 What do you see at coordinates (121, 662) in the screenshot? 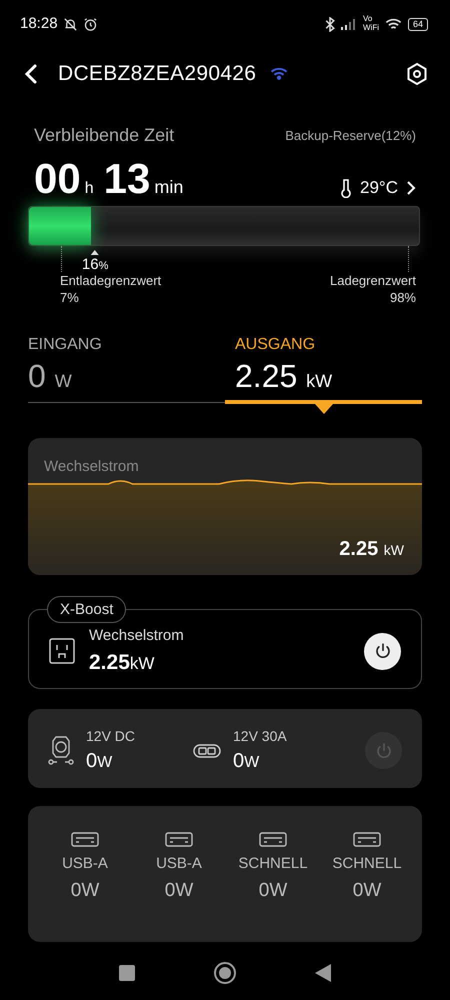
I see `ac-output-value: 2.25kW` at bounding box center [121, 662].